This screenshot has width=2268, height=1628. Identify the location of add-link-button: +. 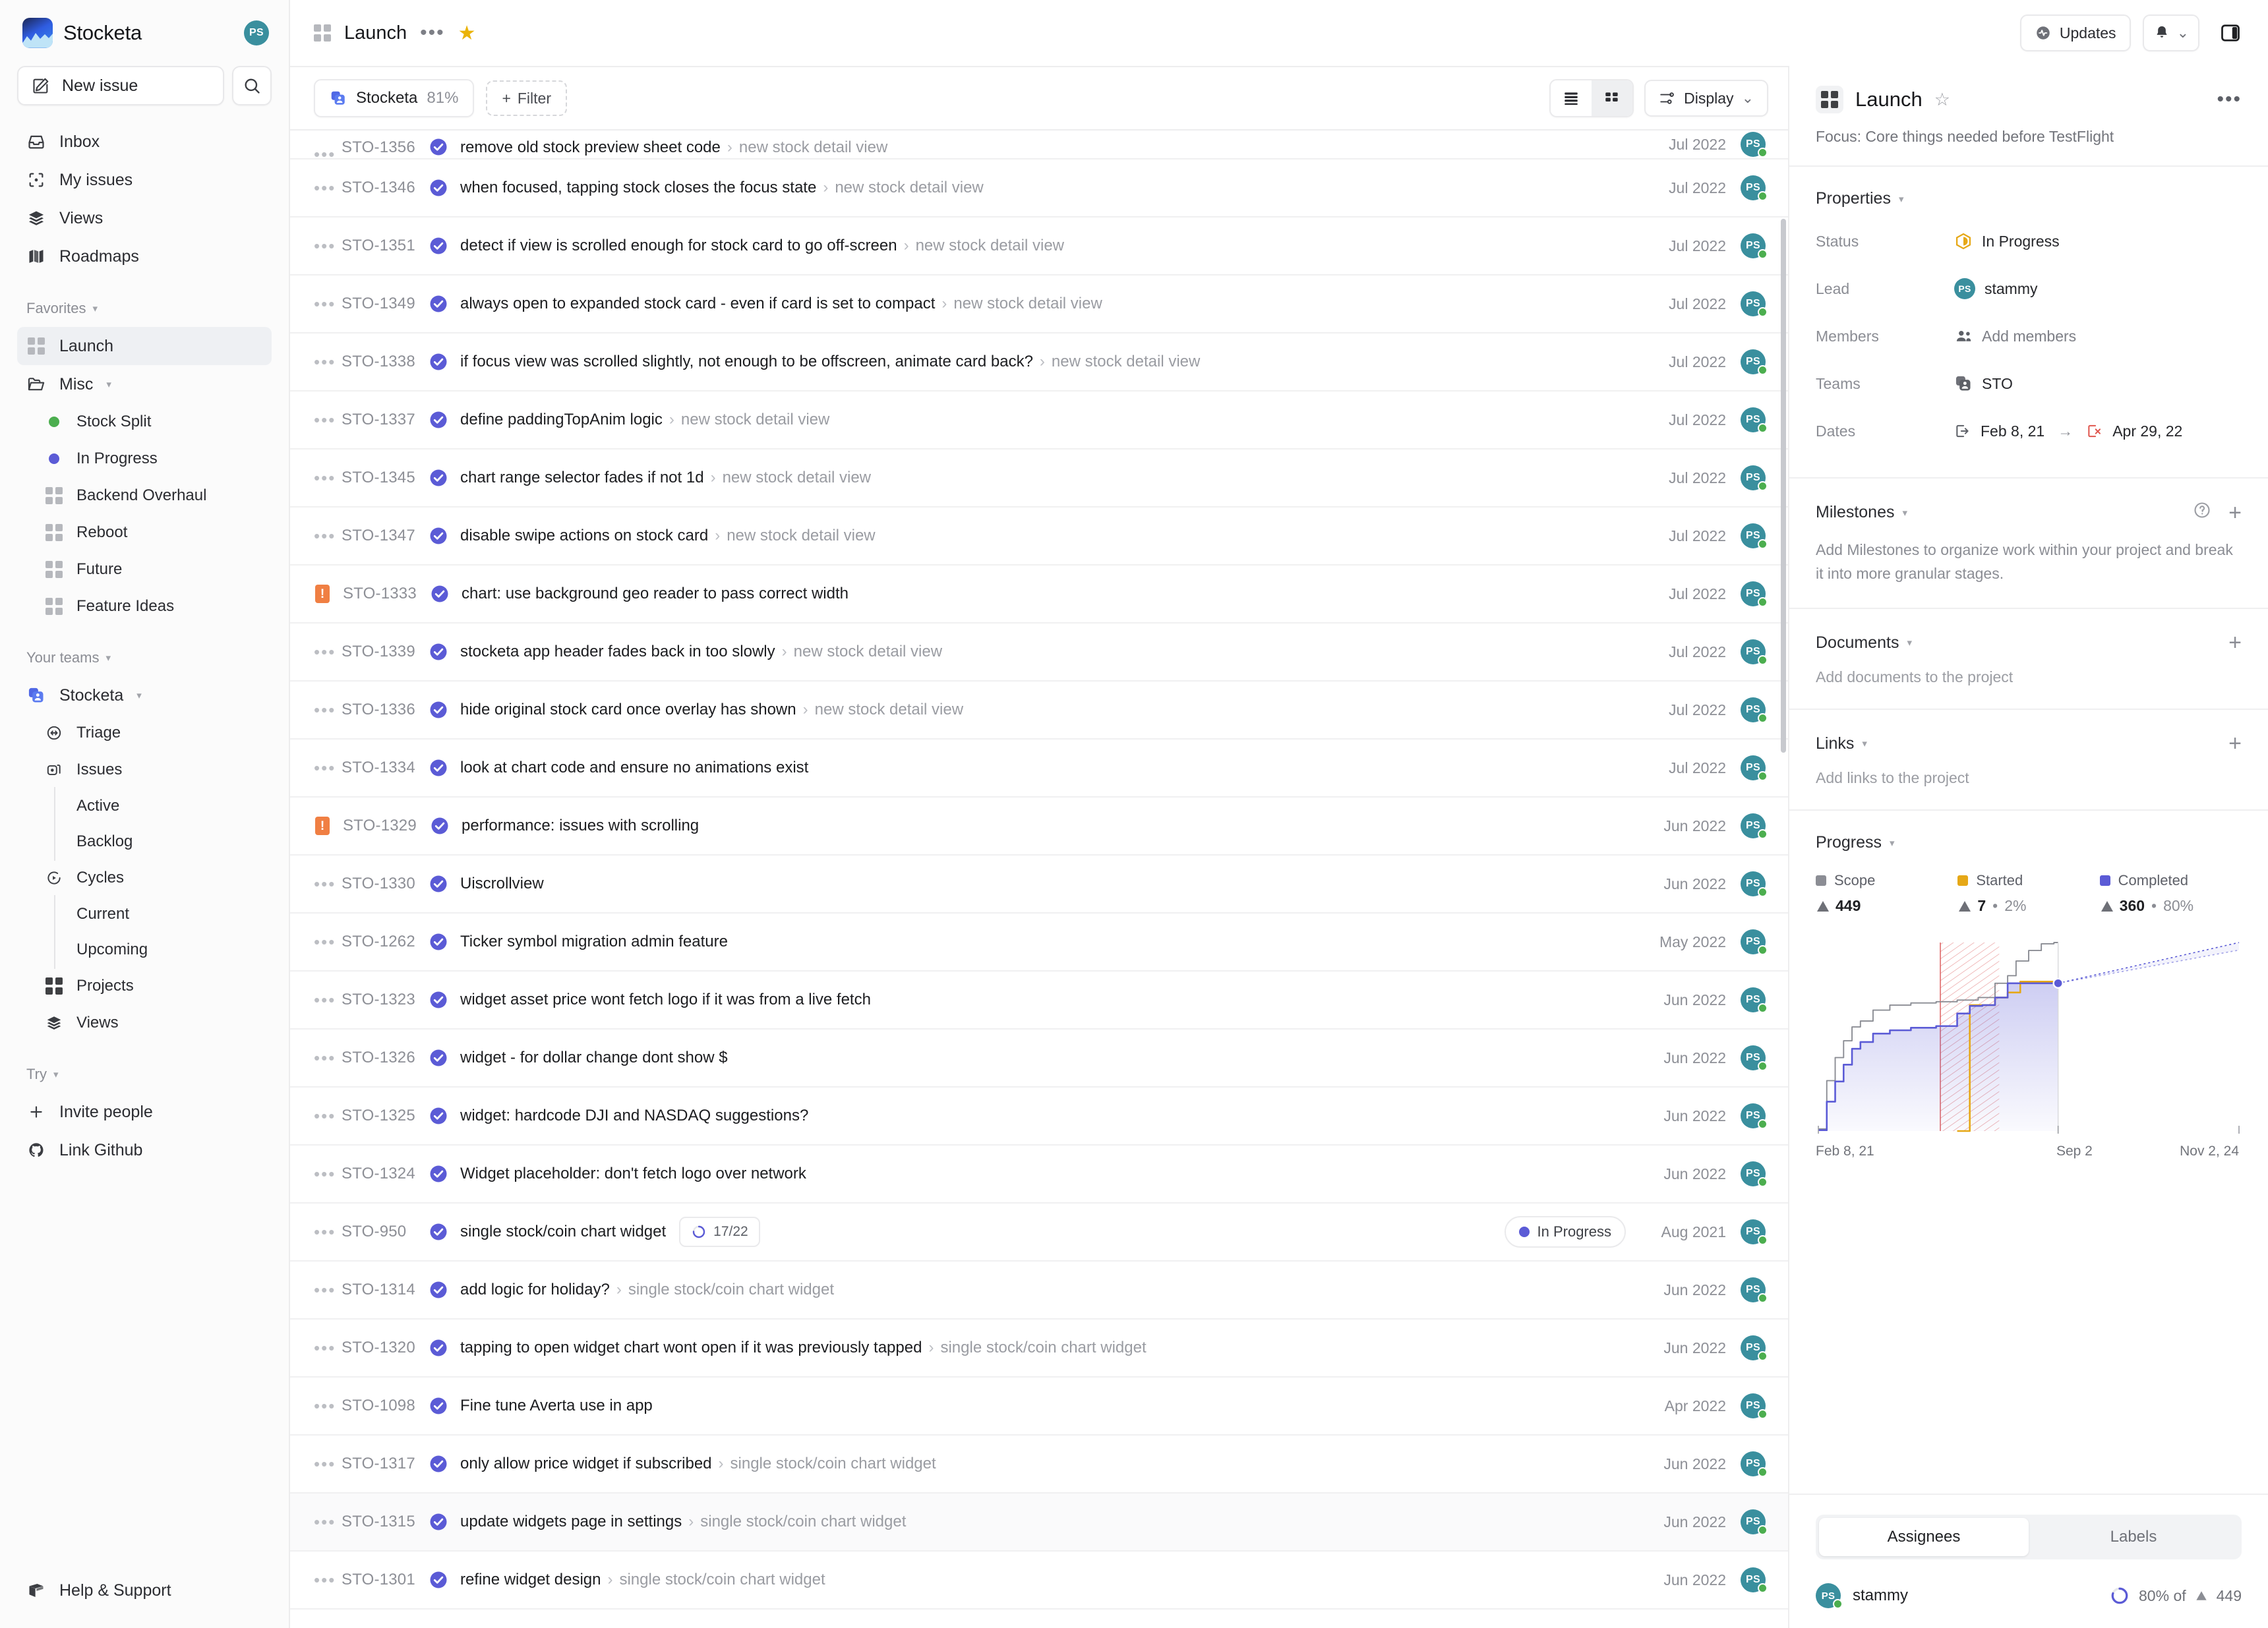
(2235, 743).